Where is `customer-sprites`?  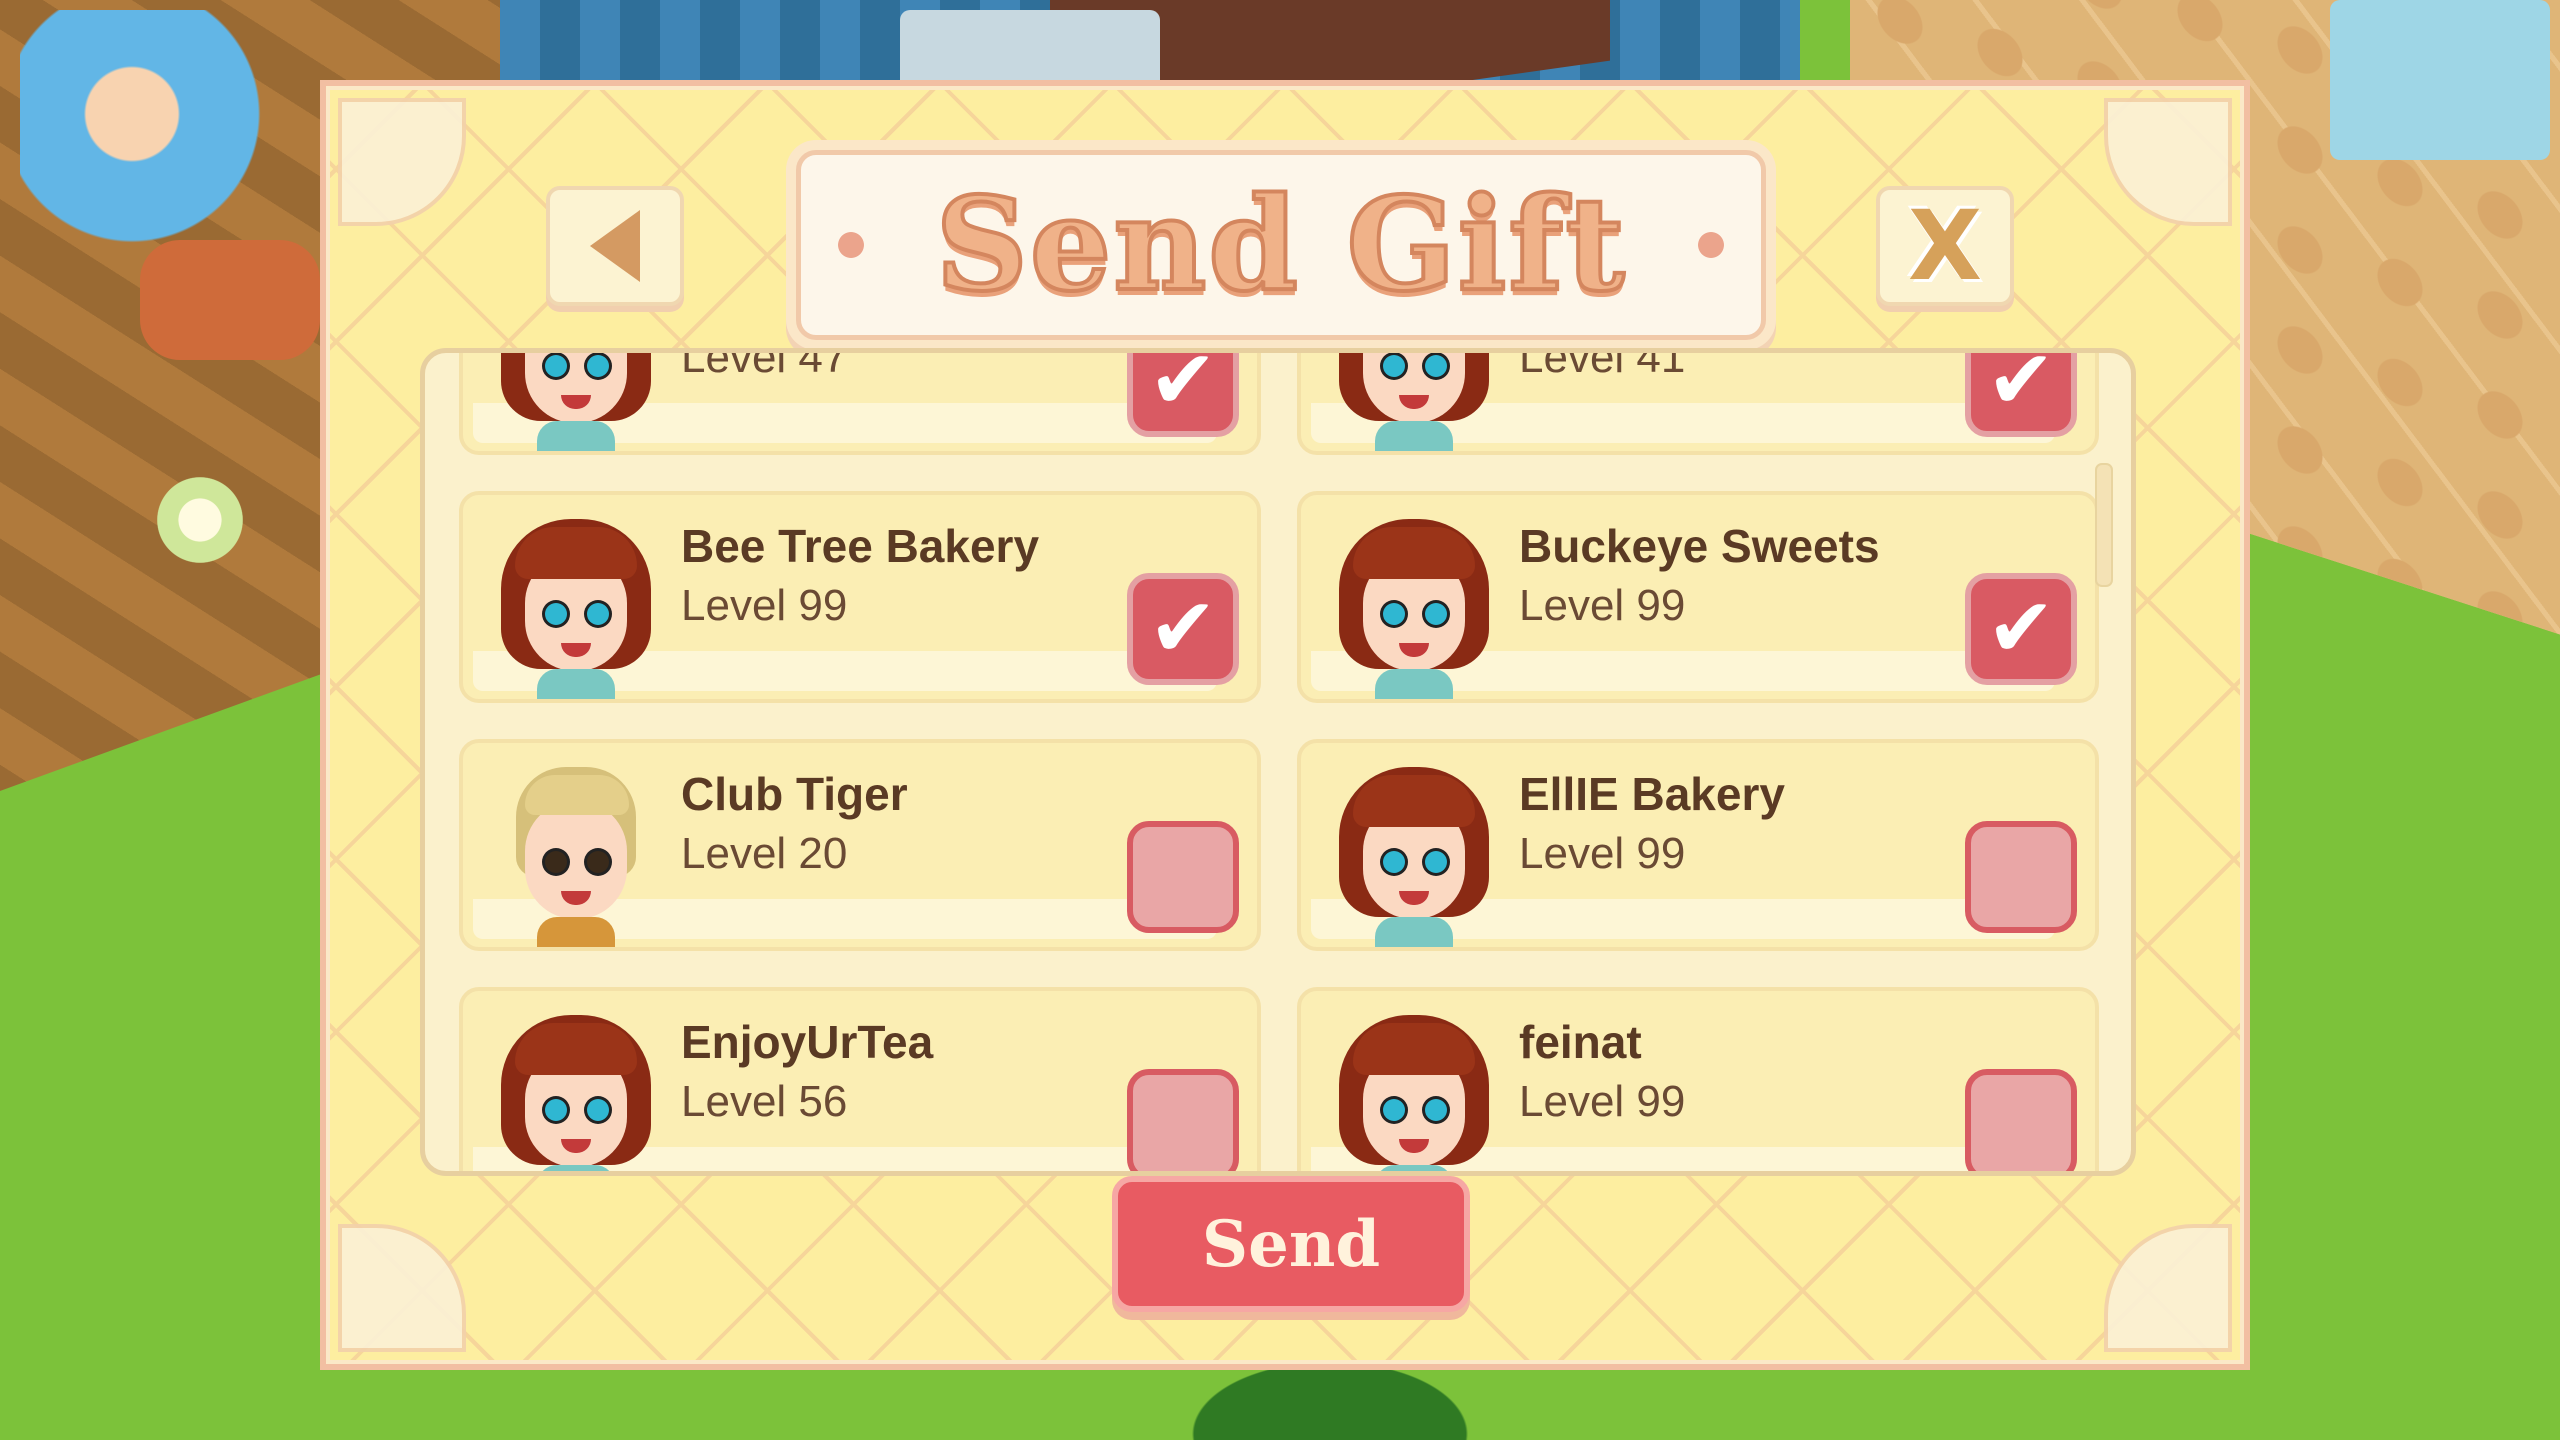
customer-sprites is located at coordinates (160, 140).